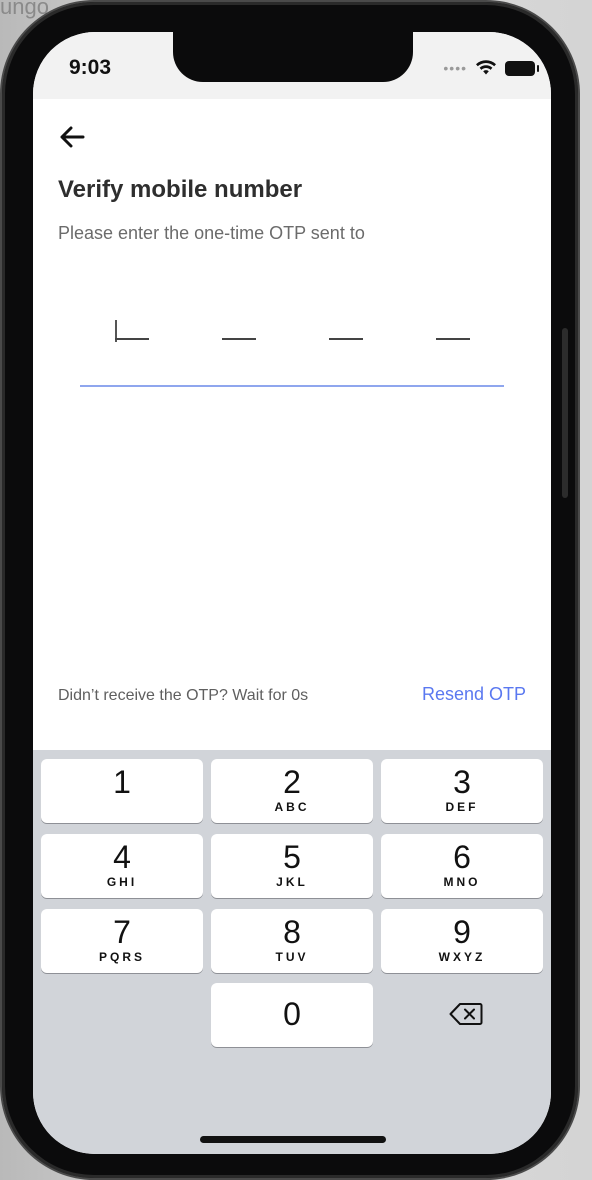 Image resolution: width=592 pixels, height=1180 pixels. I want to click on page-title: Verify mobile number, so click(180, 189).